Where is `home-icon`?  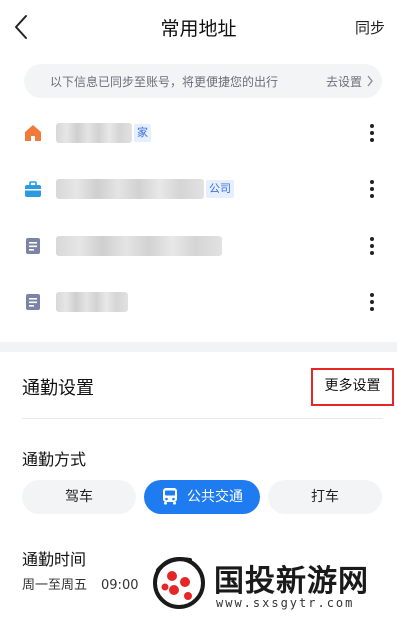
home-icon is located at coordinates (33, 133).